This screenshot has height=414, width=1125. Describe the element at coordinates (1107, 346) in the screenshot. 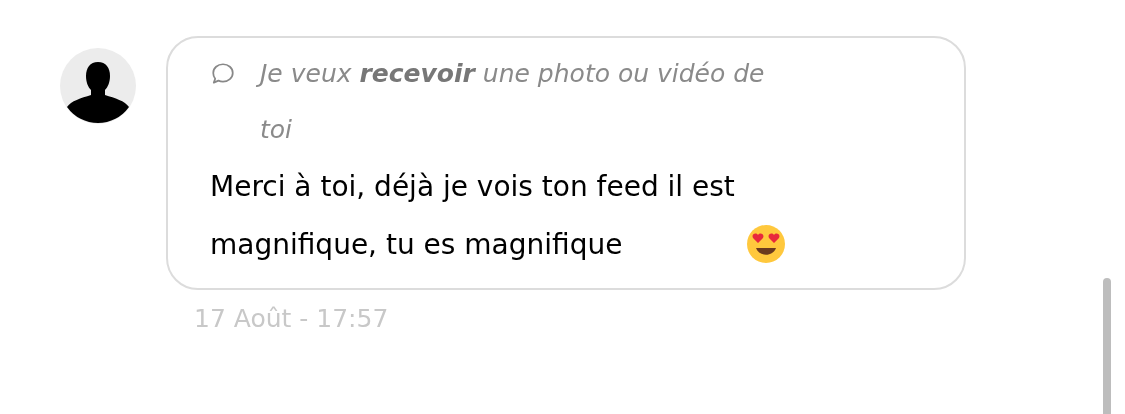

I see `scrollbar` at that location.